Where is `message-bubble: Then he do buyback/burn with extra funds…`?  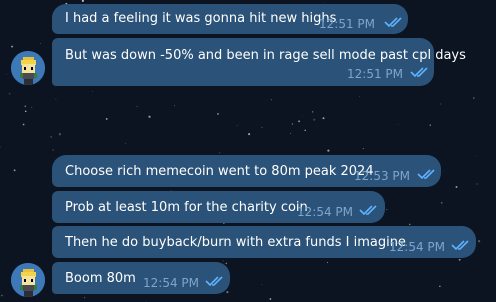 message-bubble: Then he do buyback/burn with extra funds… is located at coordinates (264, 242).